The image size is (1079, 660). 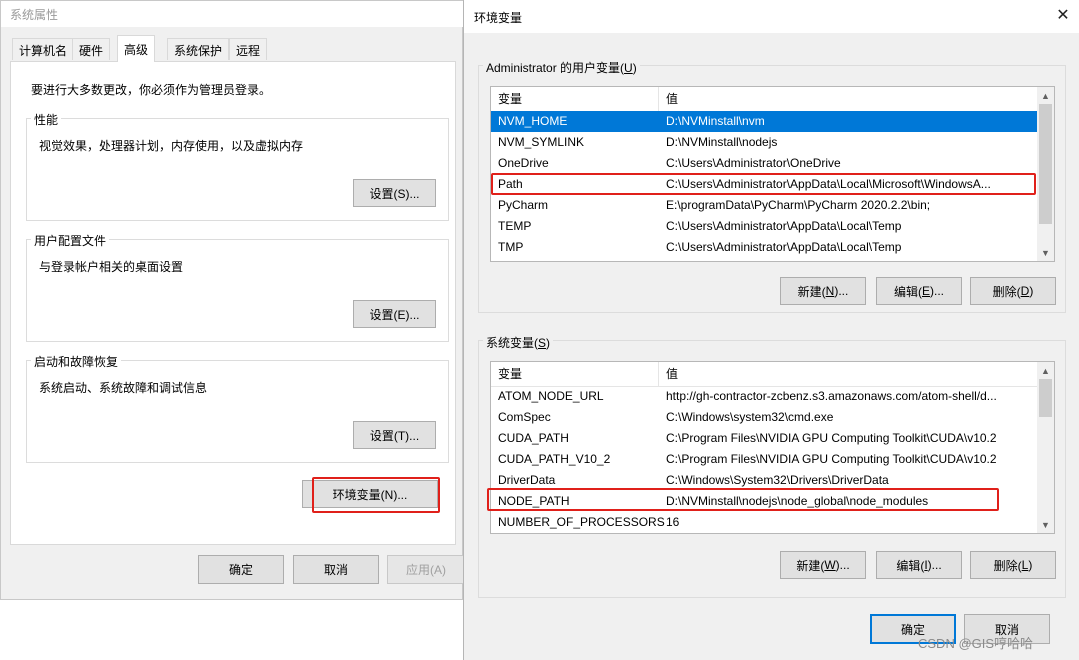 I want to click on system-list-scrollbar: ▲ ▼, so click(x=1045, y=447).